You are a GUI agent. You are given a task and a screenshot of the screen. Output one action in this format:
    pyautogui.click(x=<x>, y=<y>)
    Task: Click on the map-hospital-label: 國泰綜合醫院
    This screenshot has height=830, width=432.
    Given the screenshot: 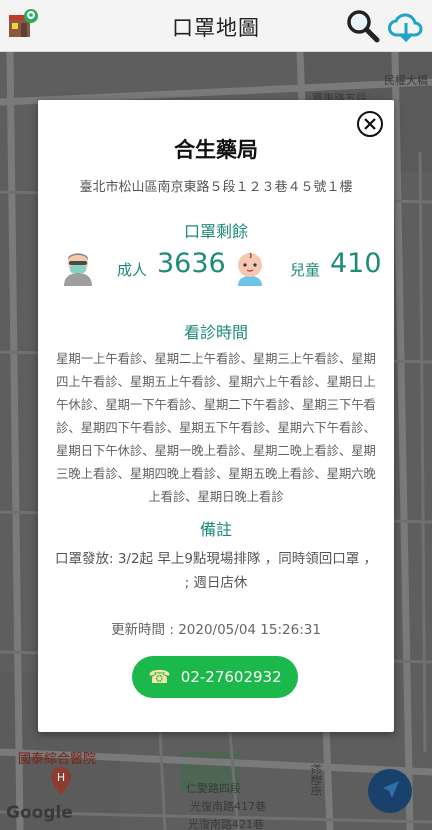 What is the action you would take?
    pyautogui.click(x=57, y=759)
    